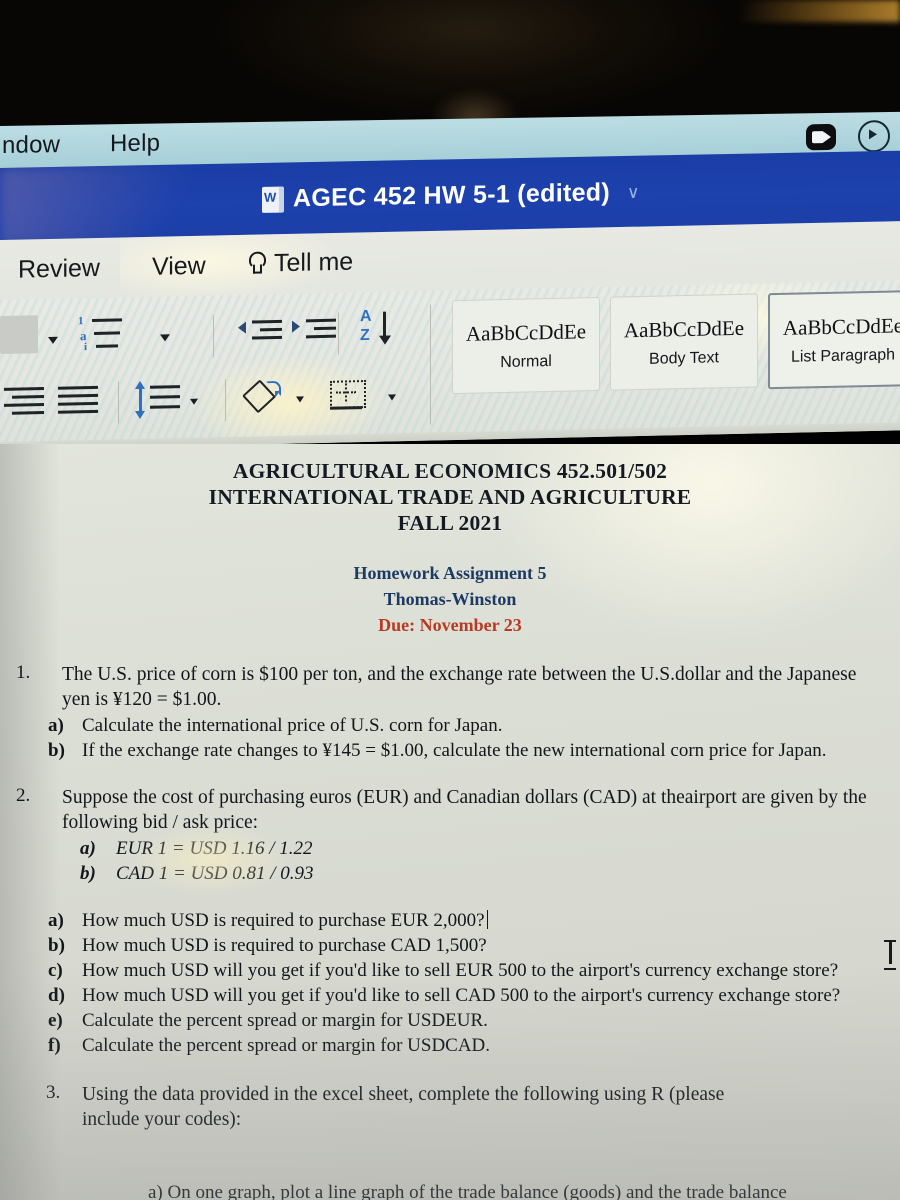 The height and width of the screenshot is (1200, 900). What do you see at coordinates (160, 400) in the screenshot?
I see `line-spacing-button` at bounding box center [160, 400].